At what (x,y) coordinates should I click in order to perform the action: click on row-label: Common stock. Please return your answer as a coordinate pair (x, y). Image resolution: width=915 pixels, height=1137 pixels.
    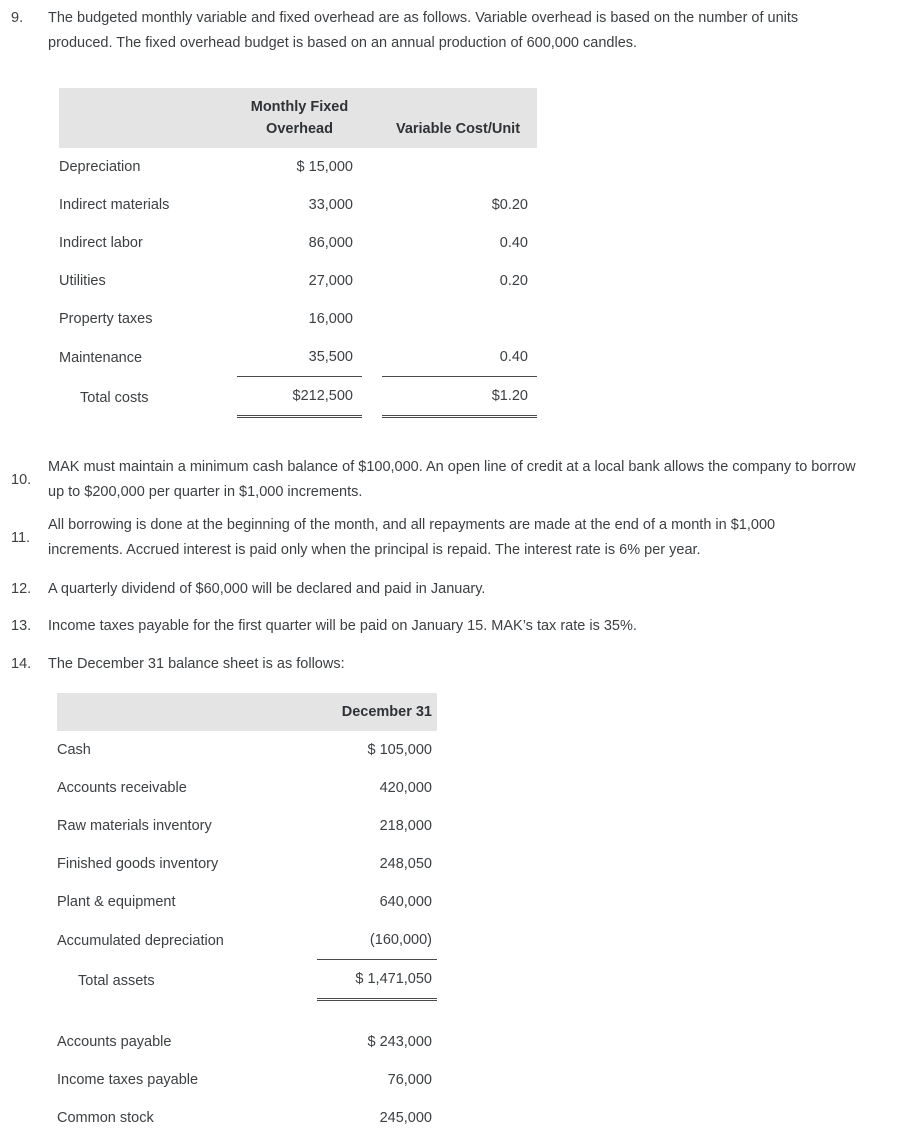
    Looking at the image, I should click on (105, 1118).